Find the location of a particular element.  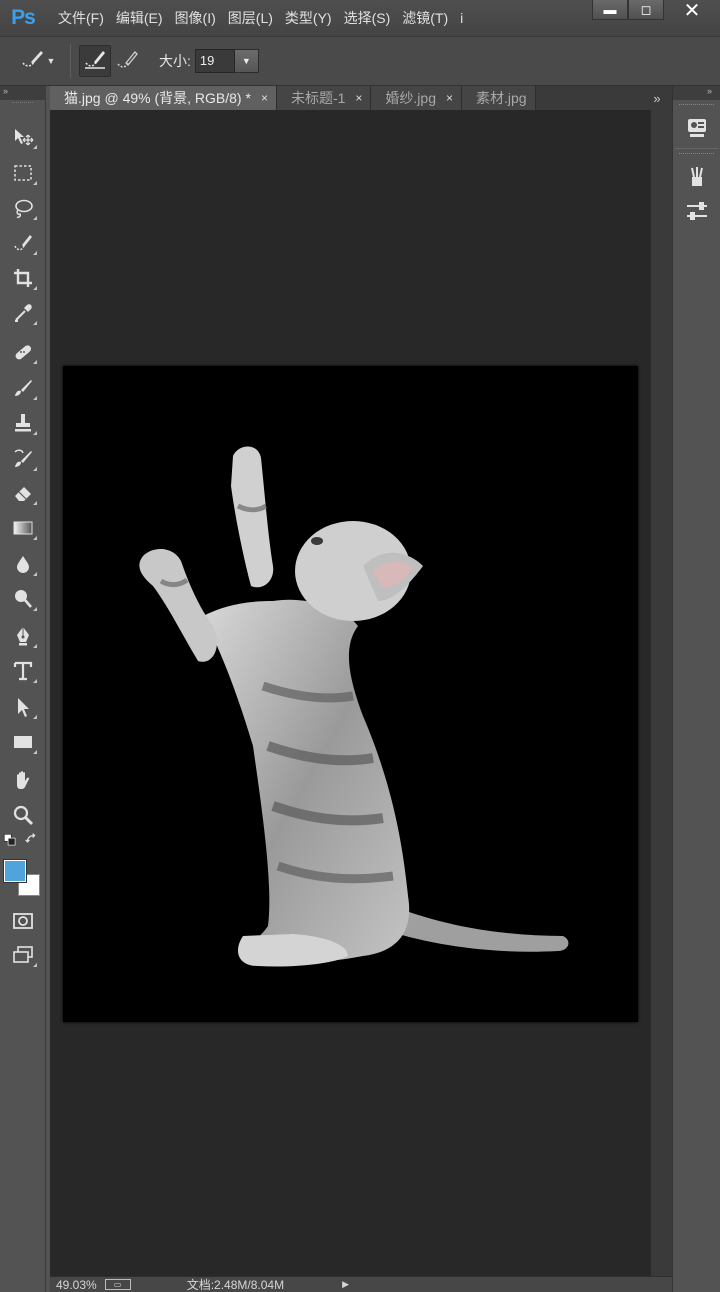

status-menu-arrow-icon: ▶ is located at coordinates (345, 1284).